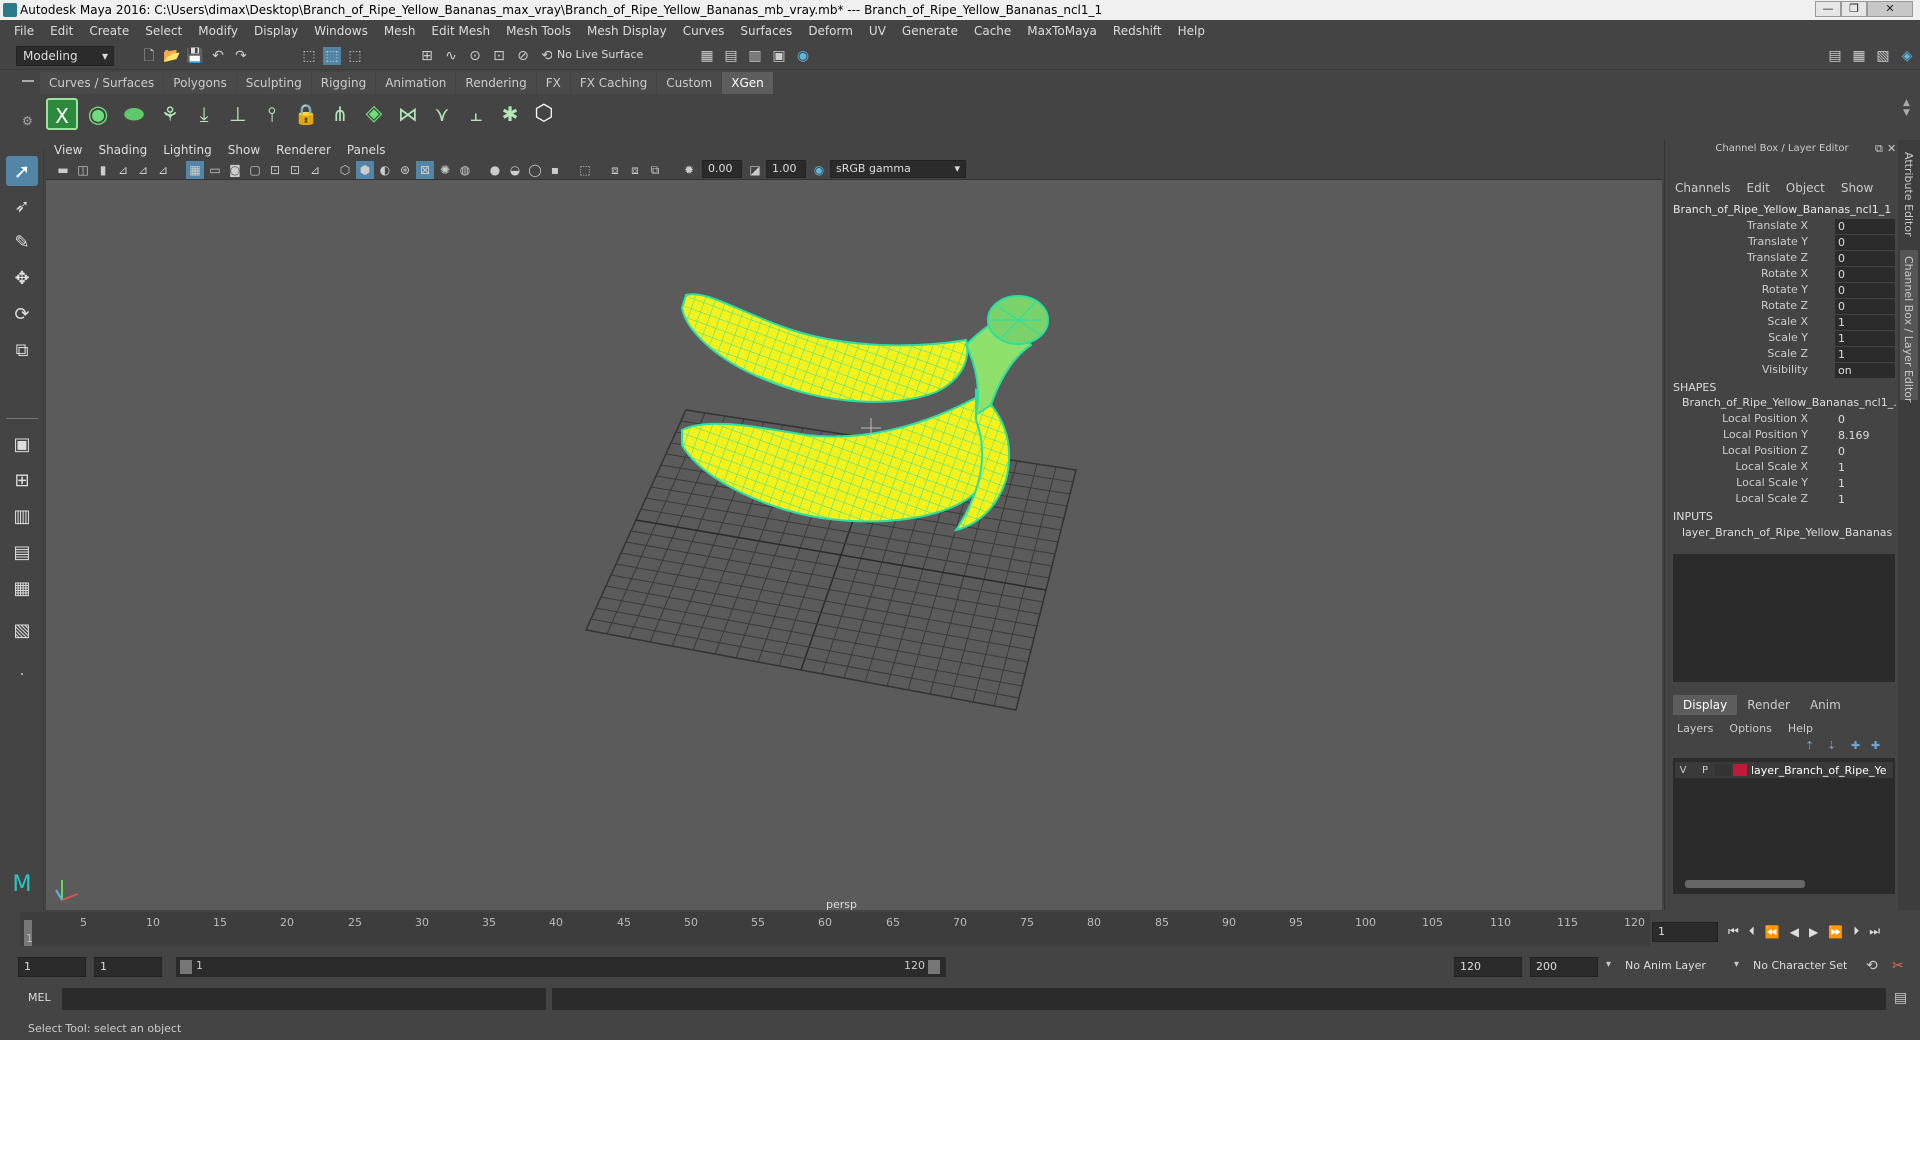  I want to click on snap-point-icon: ⊙, so click(475, 56).